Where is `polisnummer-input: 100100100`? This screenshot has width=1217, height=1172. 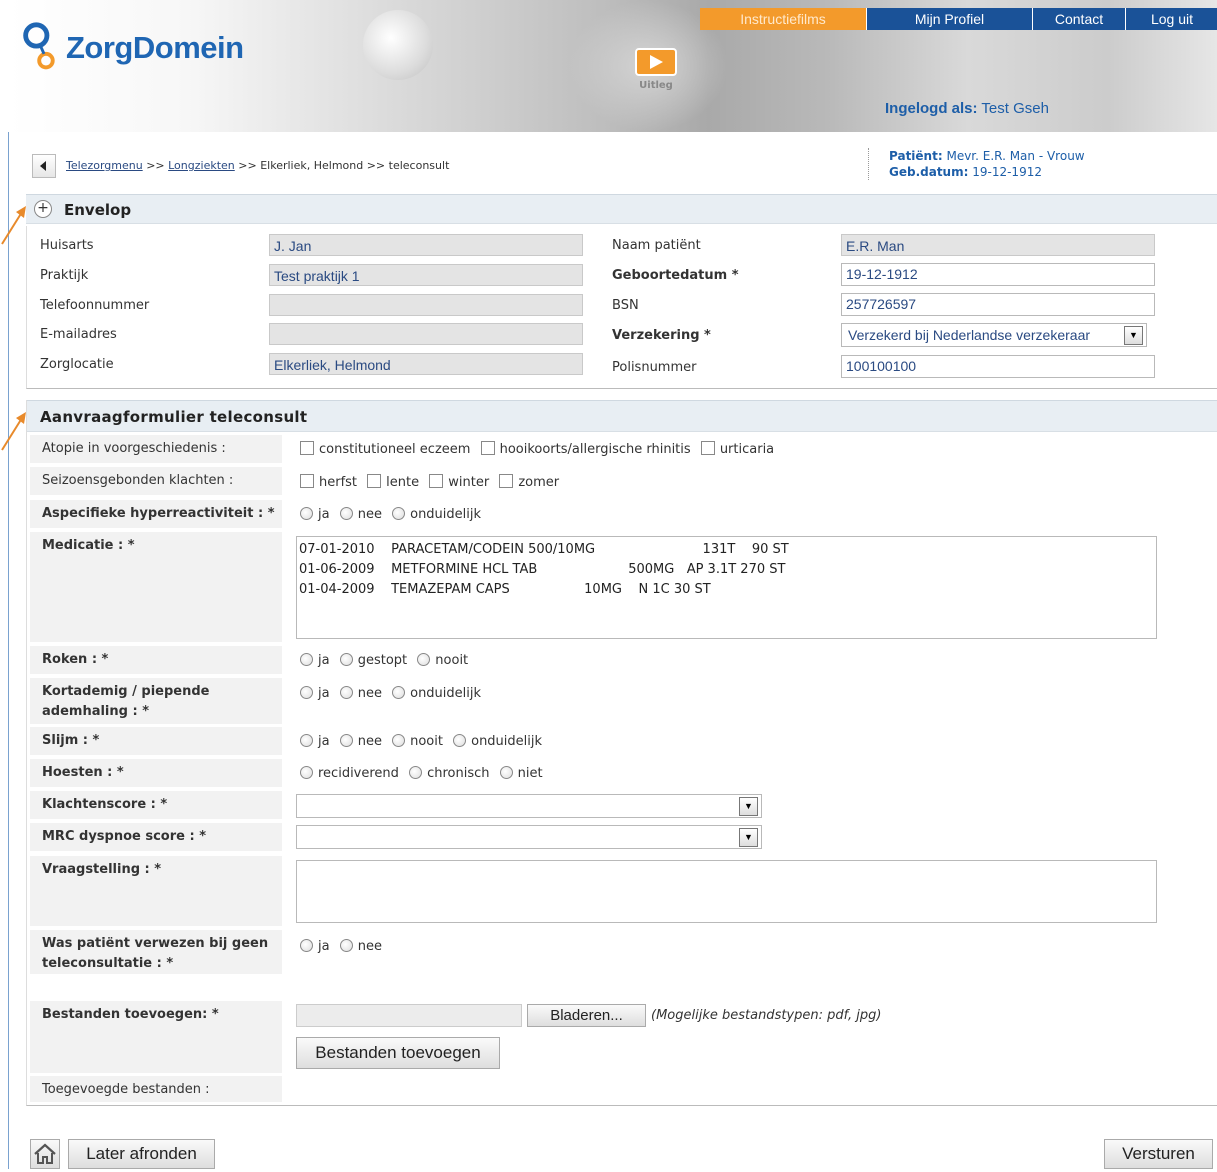
polisnummer-input: 100100100 is located at coordinates (998, 366).